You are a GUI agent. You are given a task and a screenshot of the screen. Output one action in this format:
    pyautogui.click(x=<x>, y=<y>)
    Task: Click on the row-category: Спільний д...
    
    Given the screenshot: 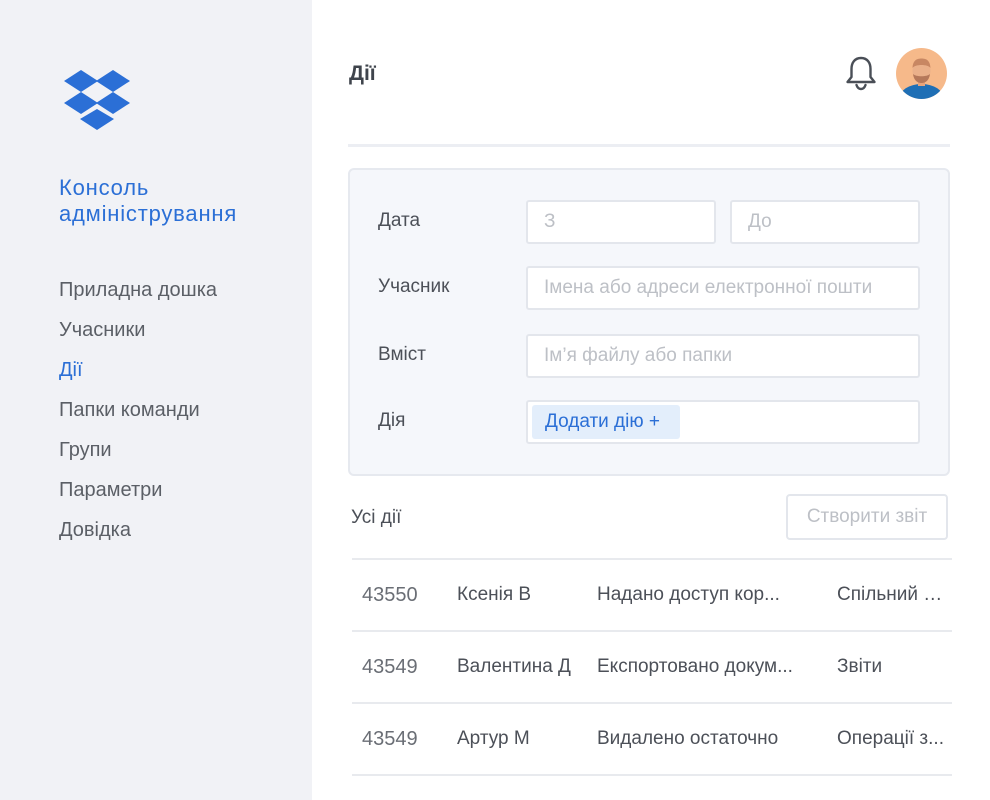 What is the action you would take?
    pyautogui.click(x=893, y=594)
    